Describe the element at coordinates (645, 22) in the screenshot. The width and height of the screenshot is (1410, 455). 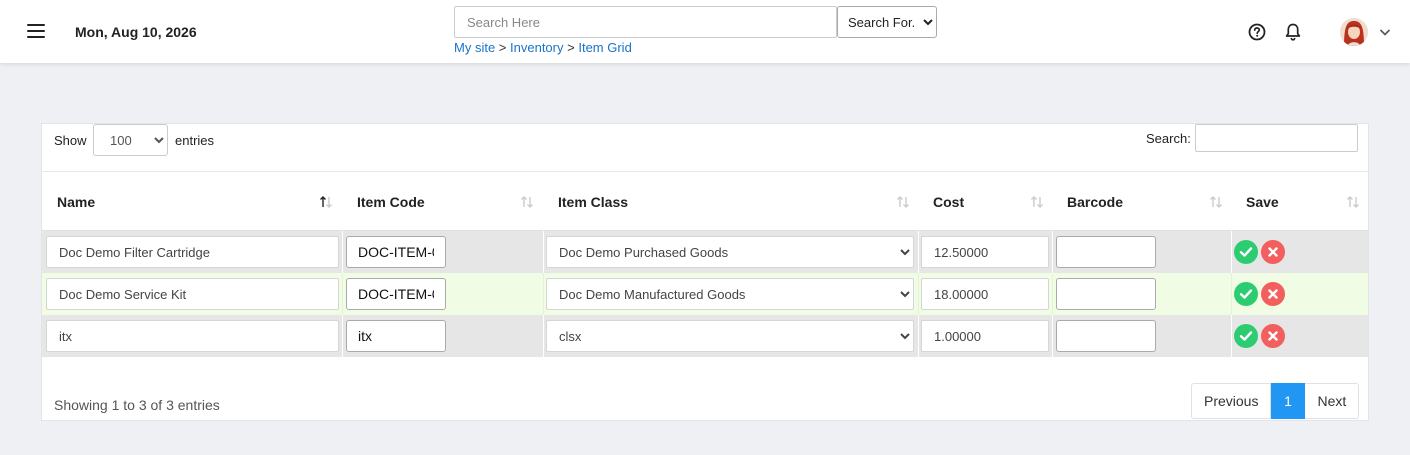
I see `global-search-input` at that location.